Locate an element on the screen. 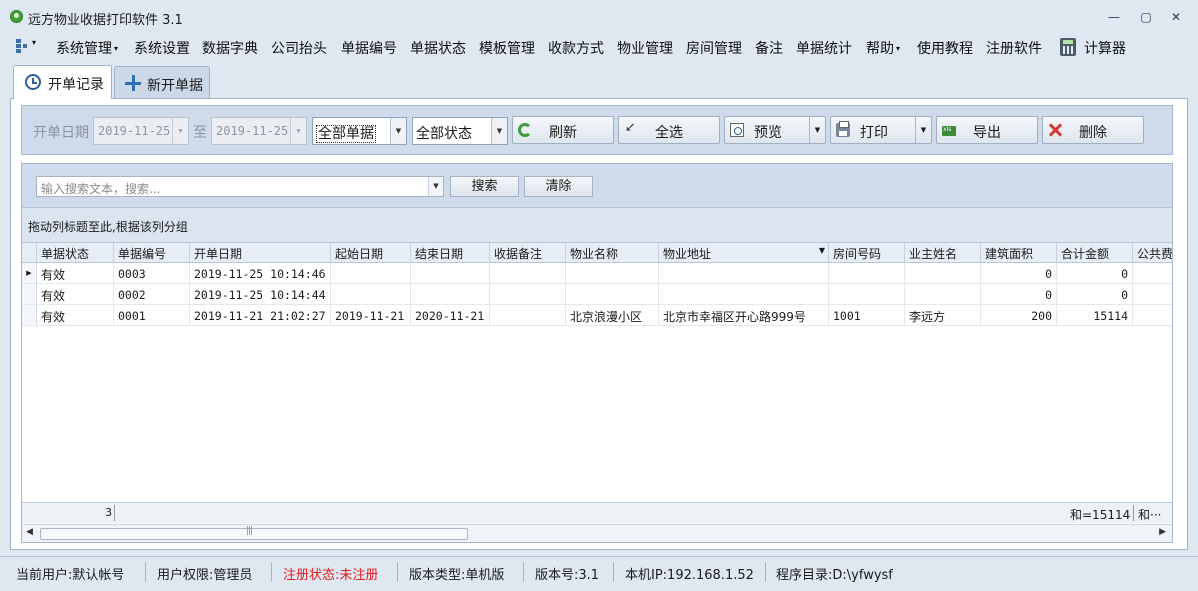  horizontal-scrollbar: ◀ ▶ is located at coordinates (597, 533).